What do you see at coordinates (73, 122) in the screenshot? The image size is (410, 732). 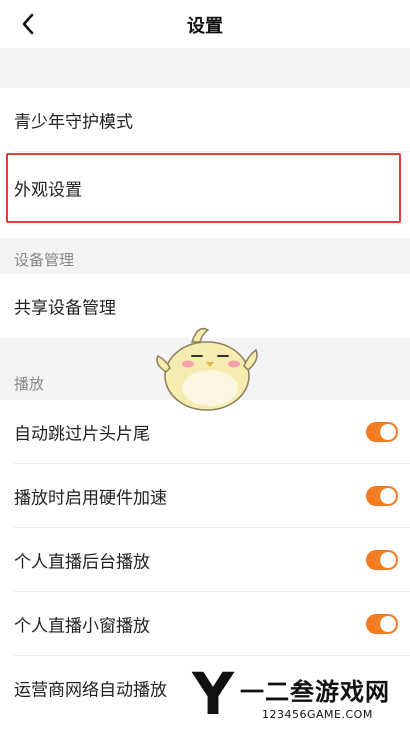 I see `settings-item-label: 青少年守护模式` at bounding box center [73, 122].